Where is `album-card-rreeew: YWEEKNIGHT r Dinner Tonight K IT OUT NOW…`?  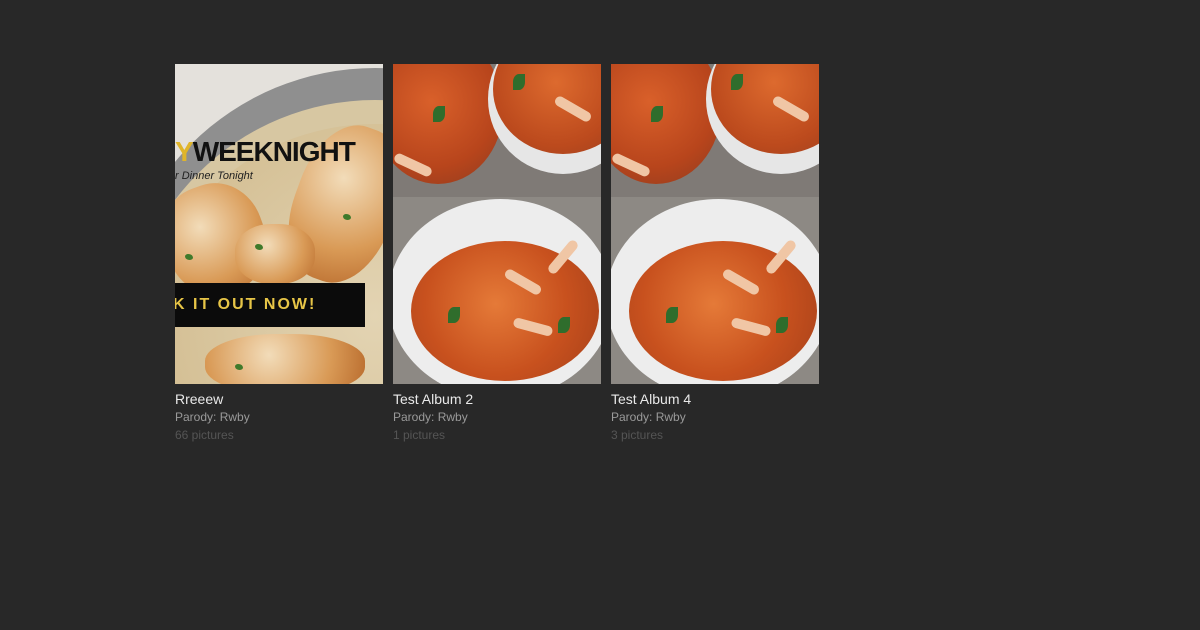
album-card-rreeew: YWEEKNIGHT r Dinner Tonight K IT OUT NOW… is located at coordinates (279, 253).